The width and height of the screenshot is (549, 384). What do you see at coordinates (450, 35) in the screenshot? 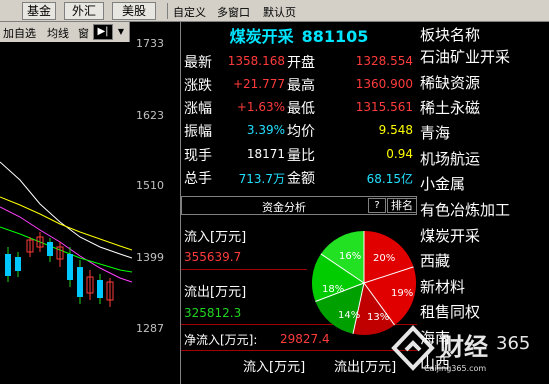
I see `sector-list-header: 板块名称` at bounding box center [450, 35].